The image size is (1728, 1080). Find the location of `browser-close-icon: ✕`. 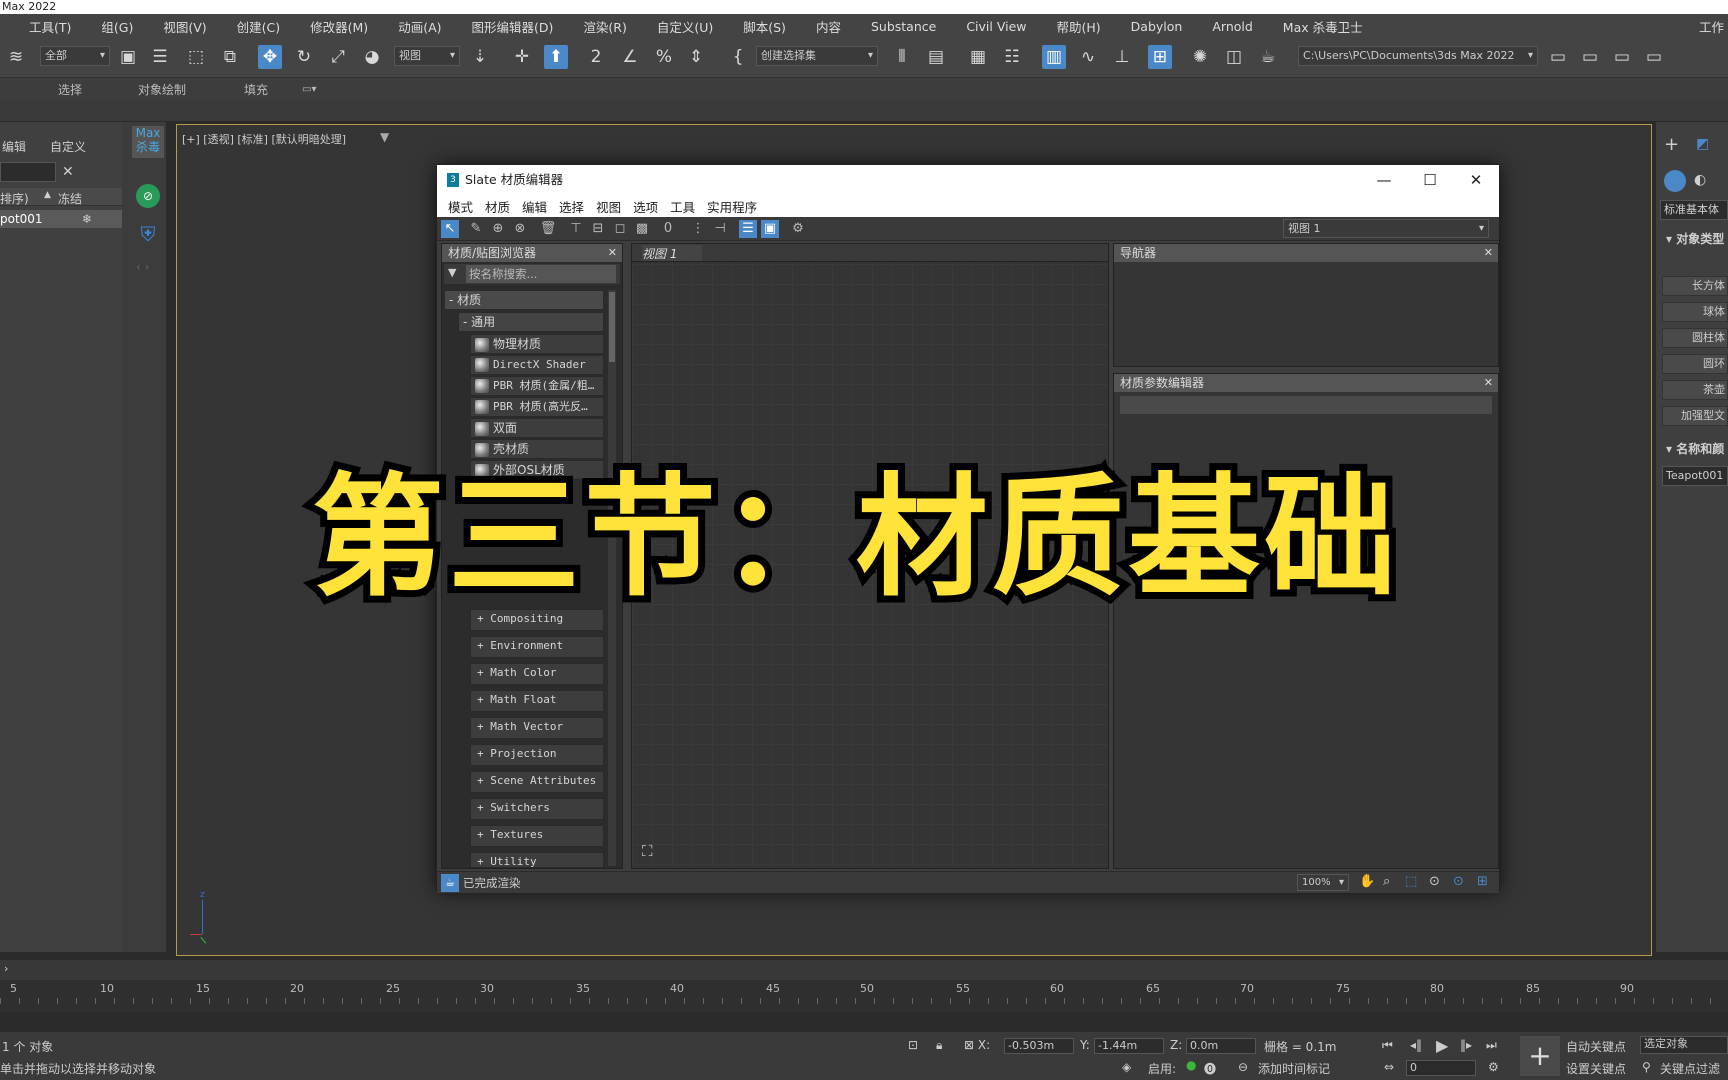

browser-close-icon: ✕ is located at coordinates (612, 253).